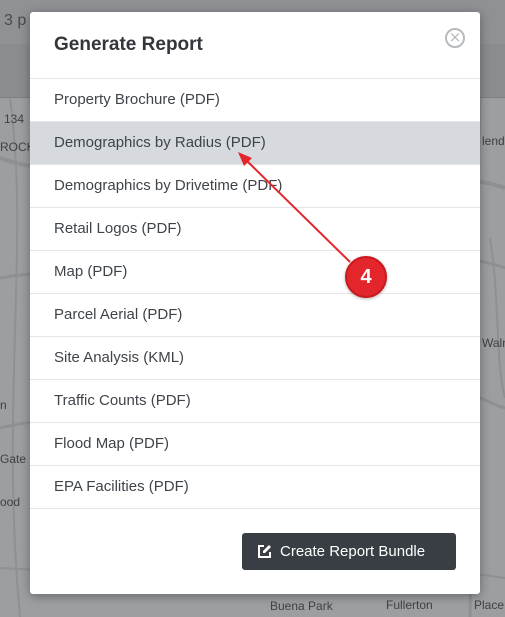  Describe the element at coordinates (255, 272) in the screenshot. I see `report-item-map: Map (PDF)` at that location.